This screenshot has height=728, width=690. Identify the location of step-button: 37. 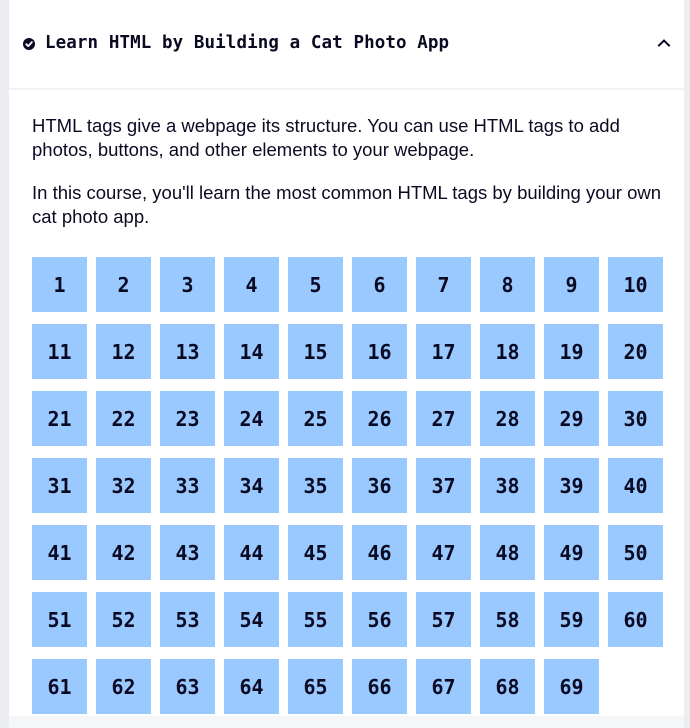
(443, 485).